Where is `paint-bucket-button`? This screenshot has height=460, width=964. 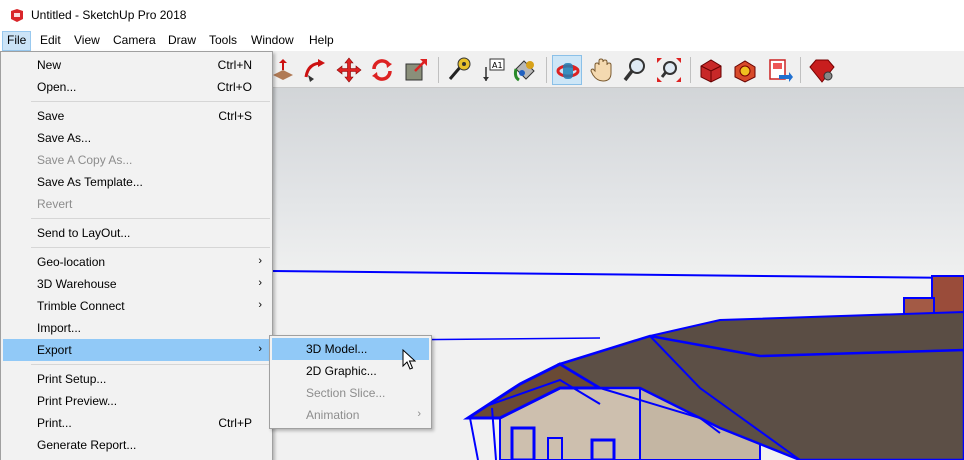
paint-bucket-button is located at coordinates (525, 70).